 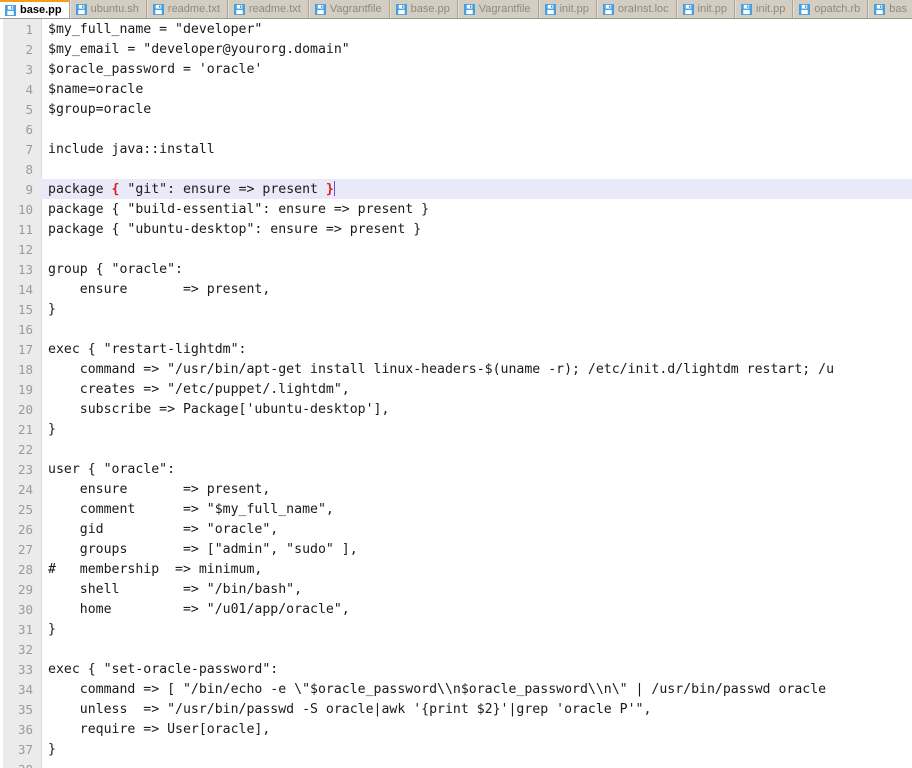 What do you see at coordinates (92, 89) in the screenshot?
I see `line-content: $name=oracle` at bounding box center [92, 89].